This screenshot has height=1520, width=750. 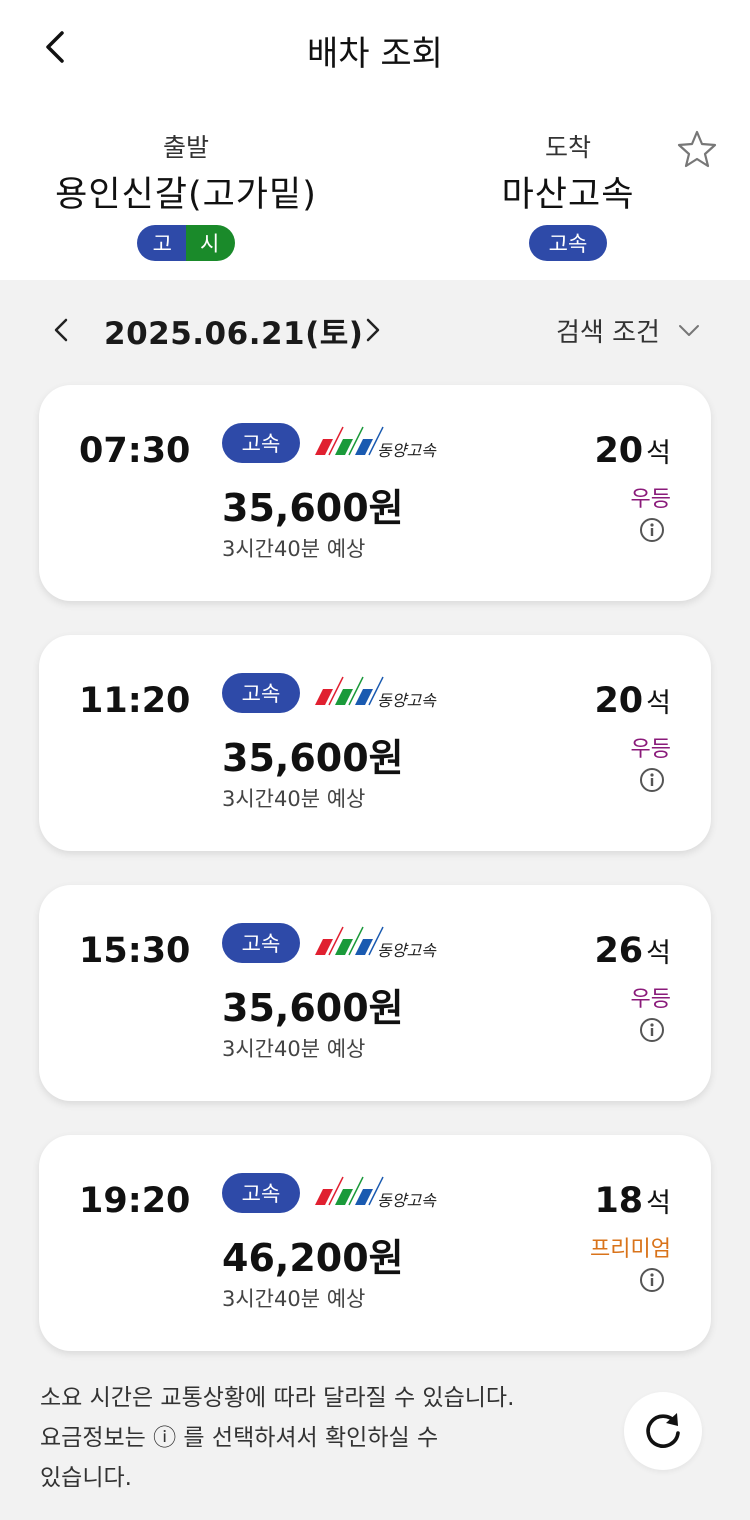 I want to click on arrival-type-badge: 고속, so click(x=568, y=243).